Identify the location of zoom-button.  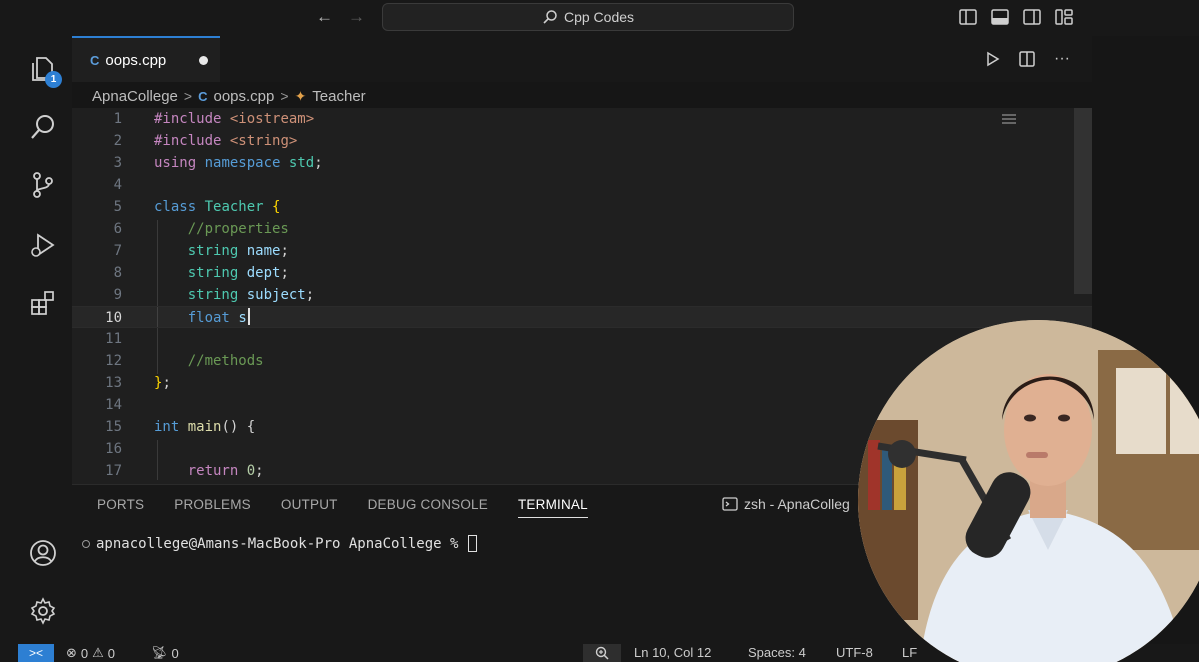
(602, 653).